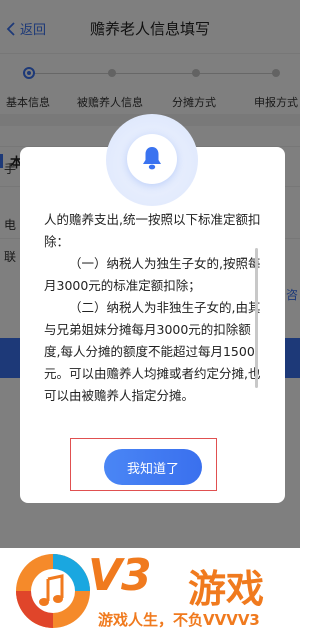  I want to click on bell-badge, so click(152, 159).